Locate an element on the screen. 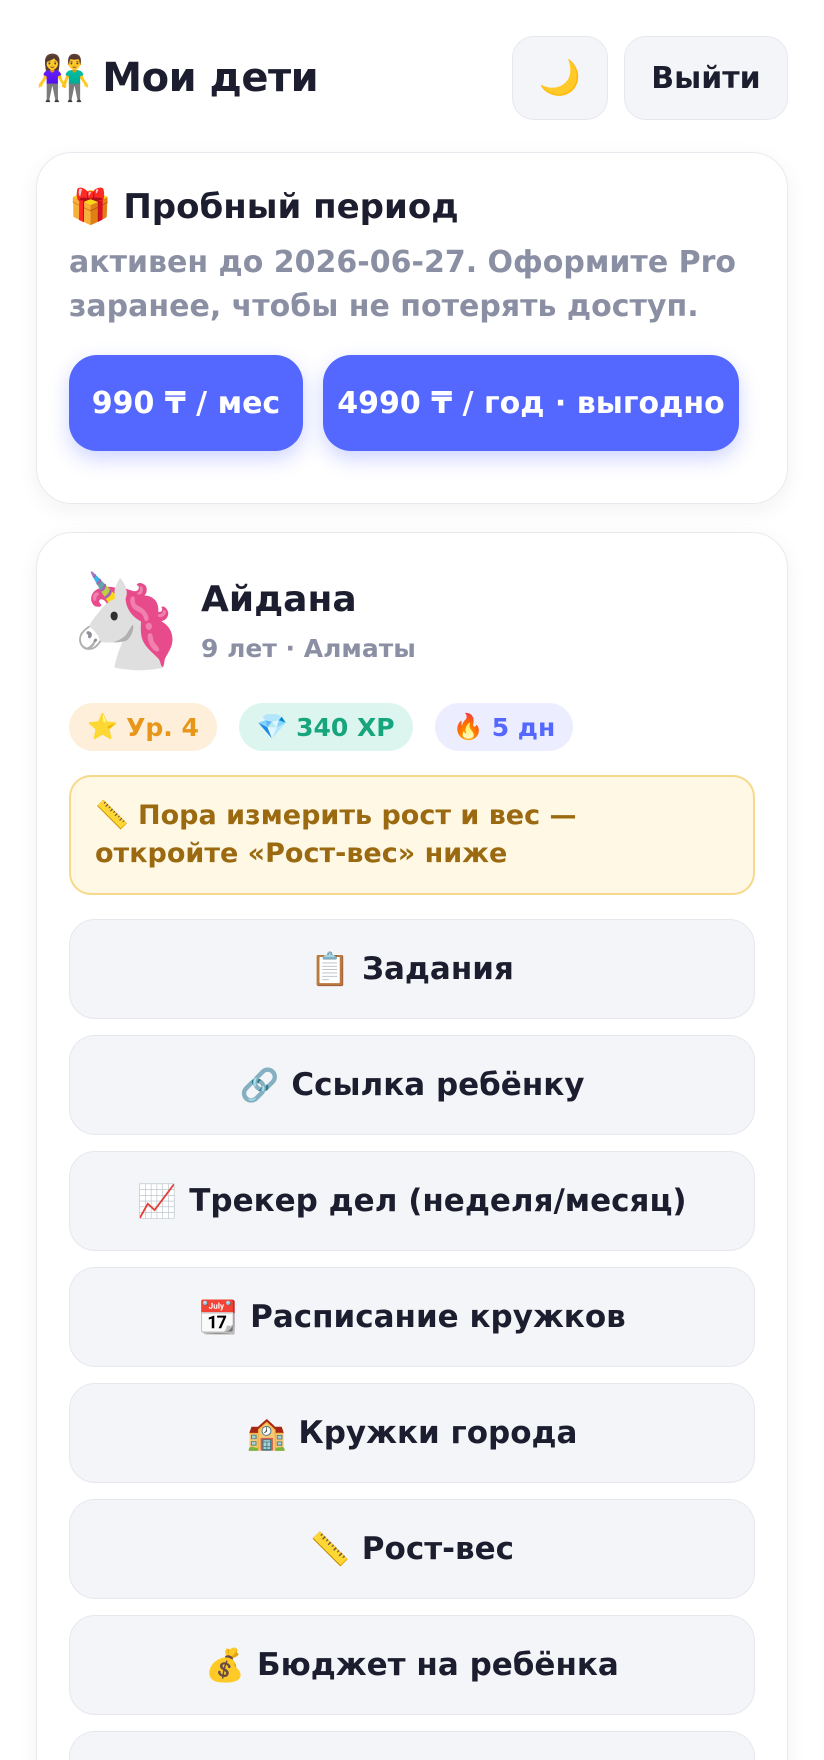 This screenshot has height=1760, width=824. next-action-button is located at coordinates (412, 1745).